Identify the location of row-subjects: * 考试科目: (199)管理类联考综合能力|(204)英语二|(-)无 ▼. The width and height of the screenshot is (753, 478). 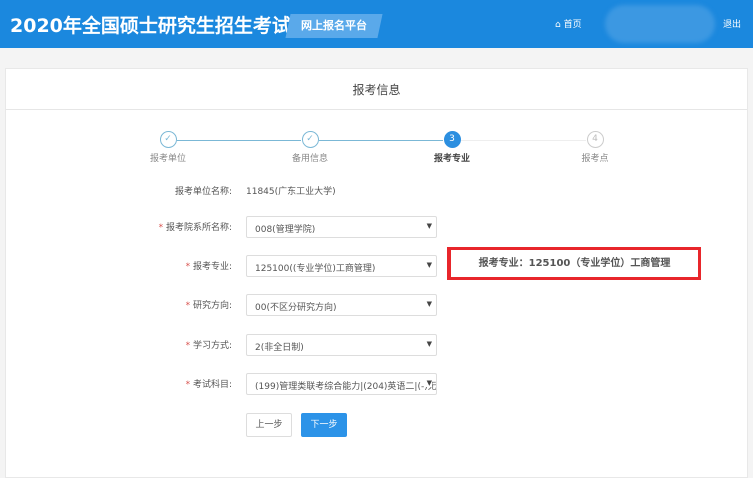
(370, 384).